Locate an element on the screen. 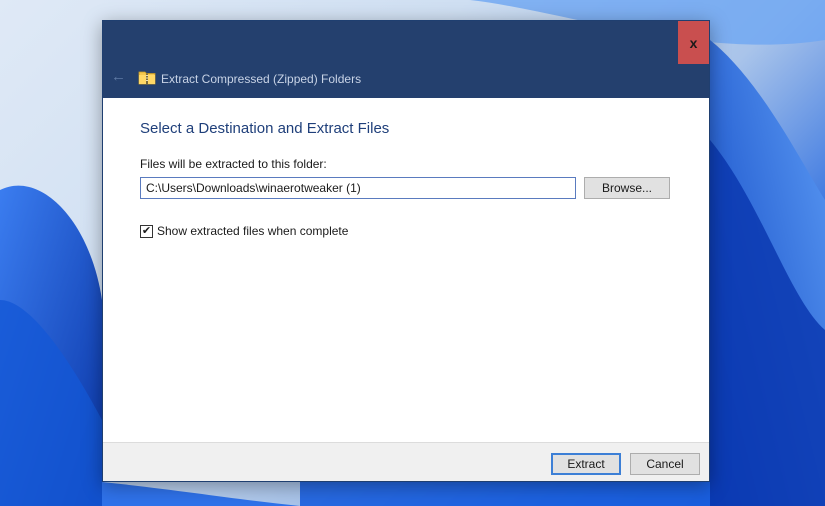  destination-path-input is located at coordinates (358, 188).